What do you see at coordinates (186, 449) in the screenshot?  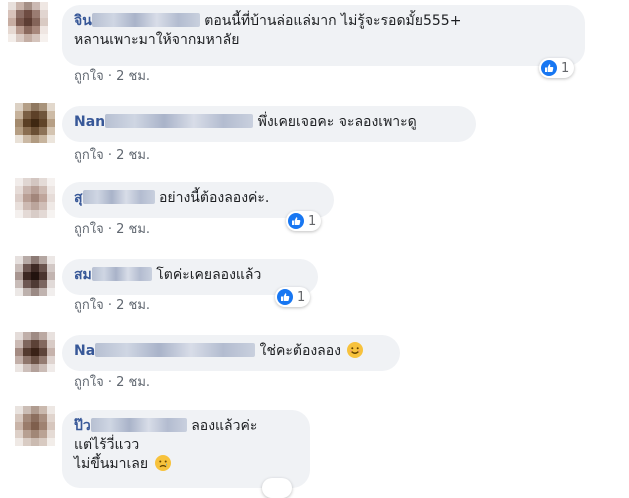 I see `comment-bubble: ป๊ว ลองแล้วค่ะ แต่ไร้วี่แวว ไม่ขึ้นมาเลย` at bounding box center [186, 449].